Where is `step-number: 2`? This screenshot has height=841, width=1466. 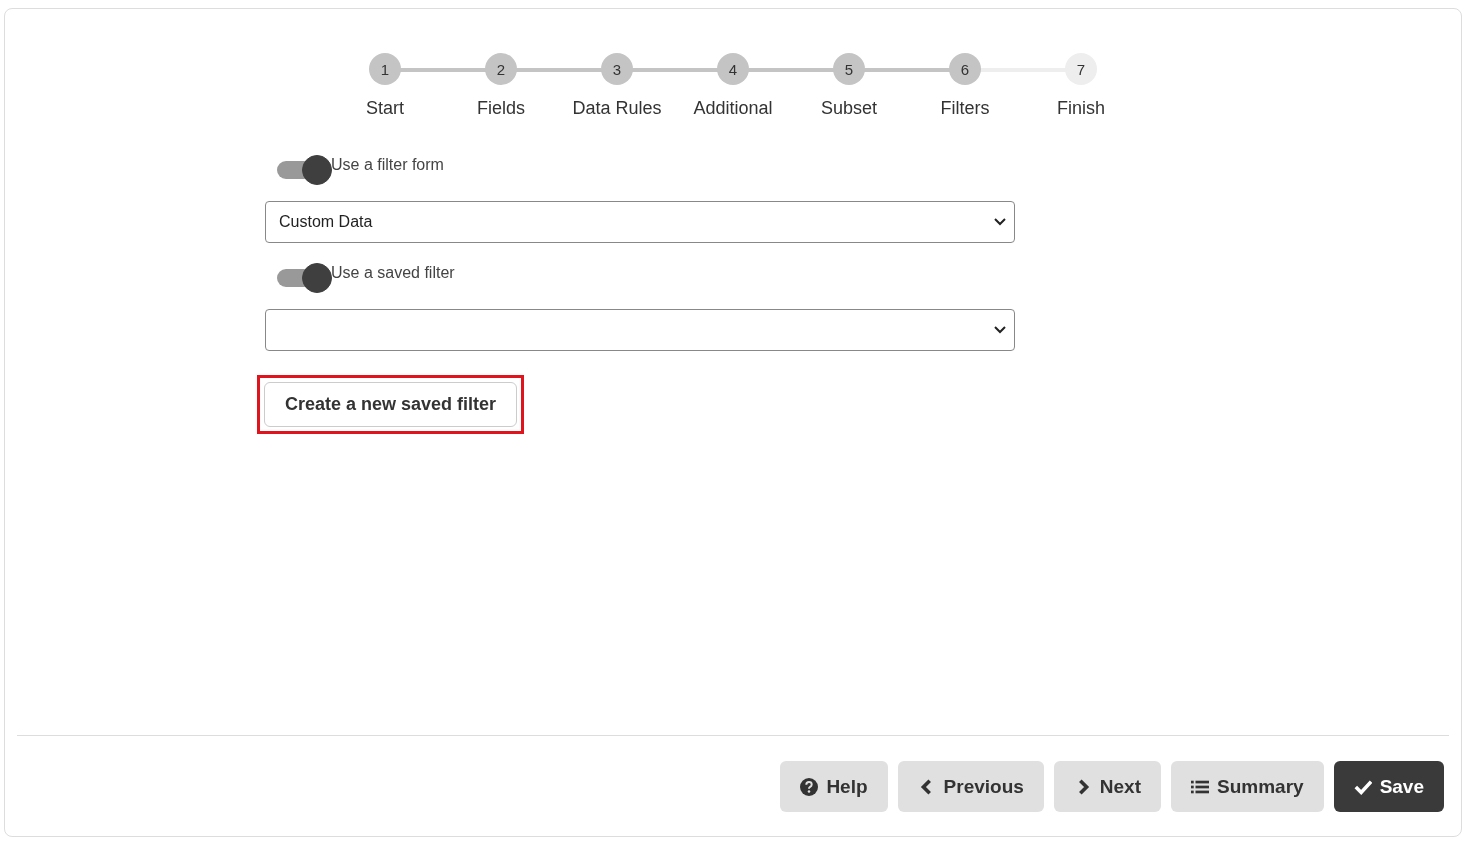
step-number: 2 is located at coordinates (501, 69).